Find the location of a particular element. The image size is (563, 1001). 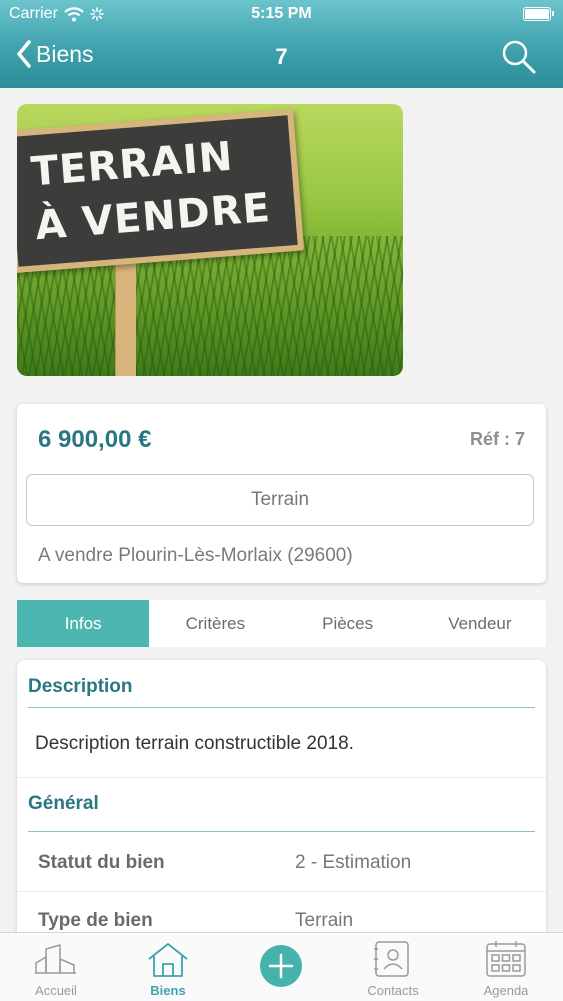

search-icon is located at coordinates (519, 57).